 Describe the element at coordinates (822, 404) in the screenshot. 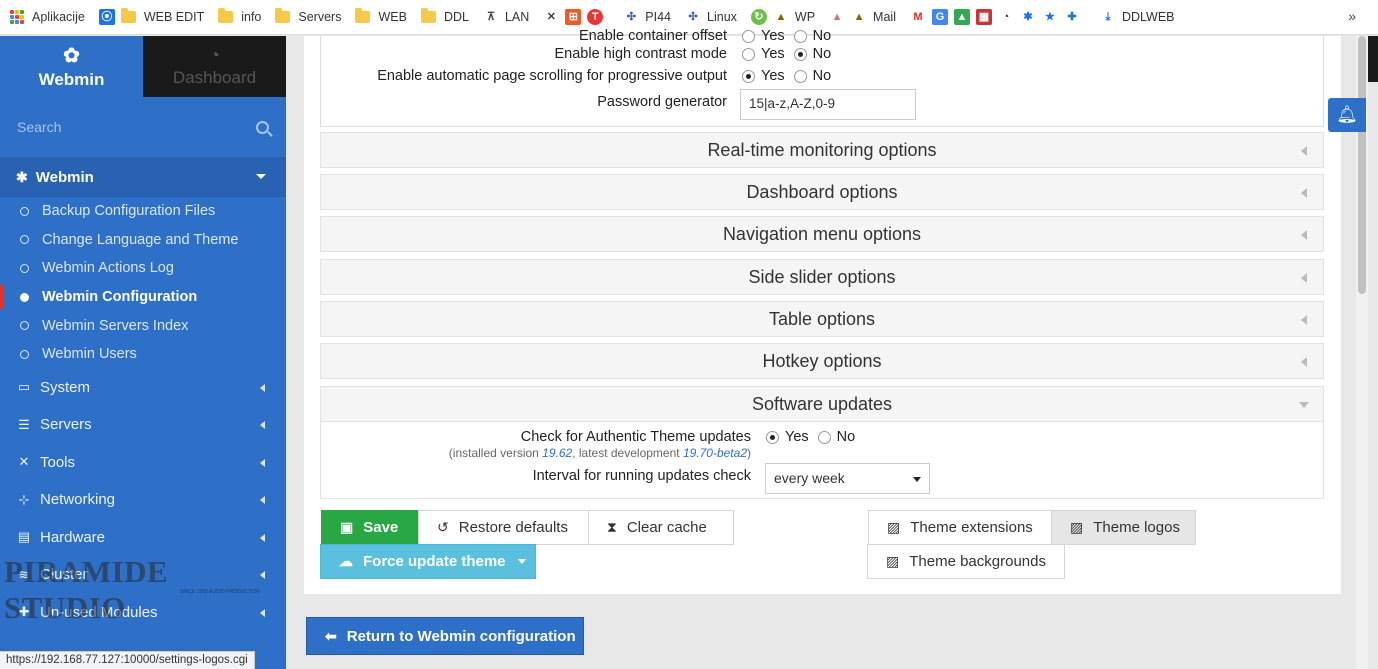

I see `section-software-updates: Software updates` at that location.